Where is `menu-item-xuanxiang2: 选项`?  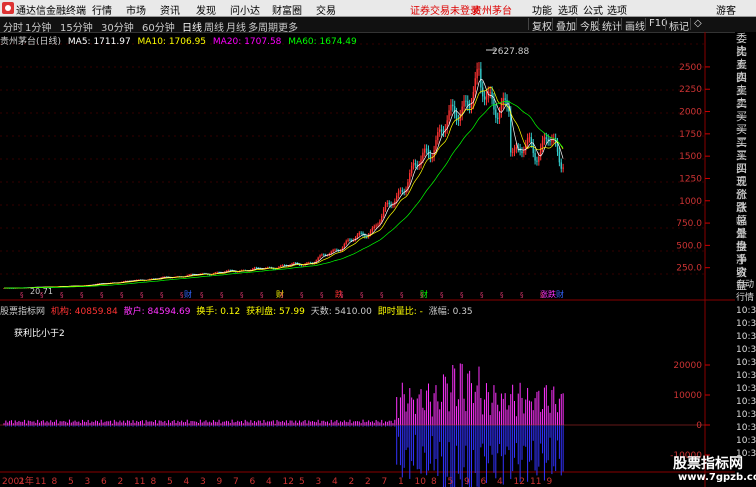 menu-item-xuanxiang2: 选项 is located at coordinates (617, 9).